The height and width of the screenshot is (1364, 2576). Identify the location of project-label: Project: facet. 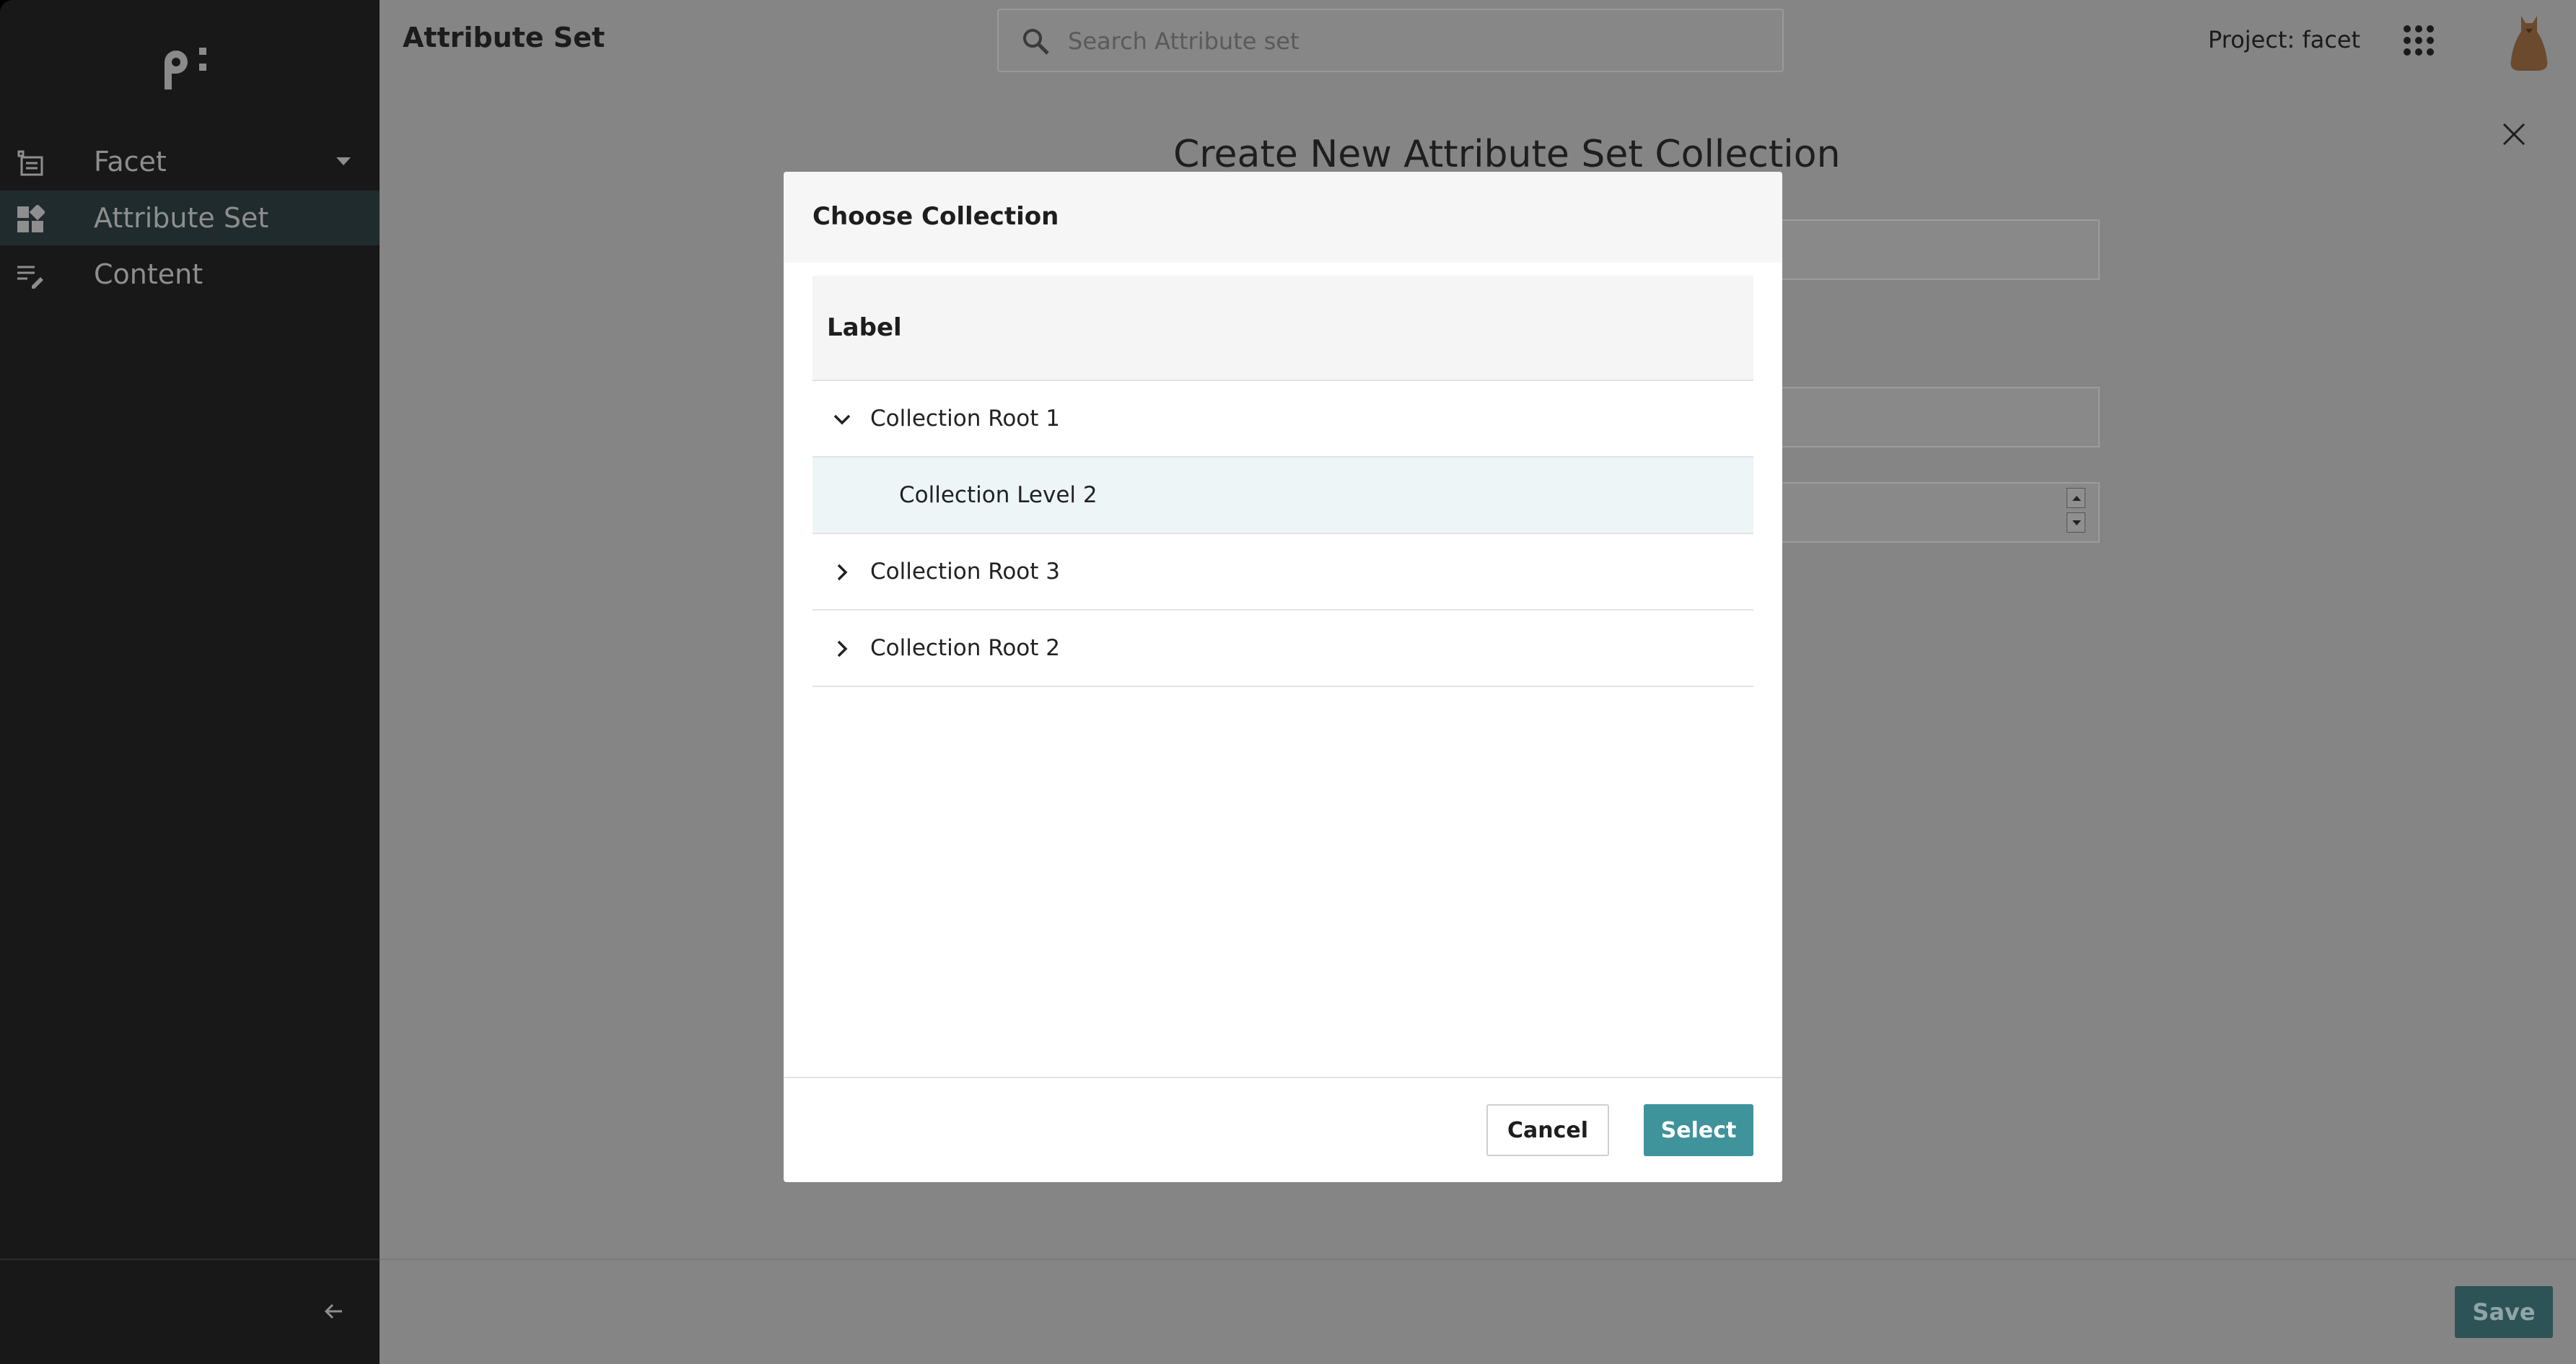
(2284, 39).